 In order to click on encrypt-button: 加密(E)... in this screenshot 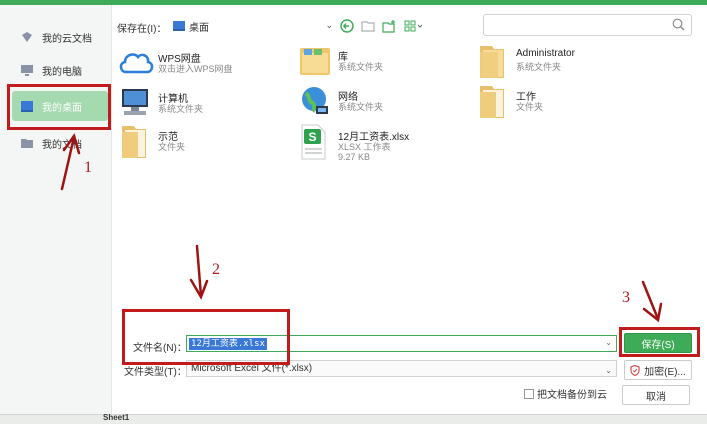, I will do `click(658, 370)`.